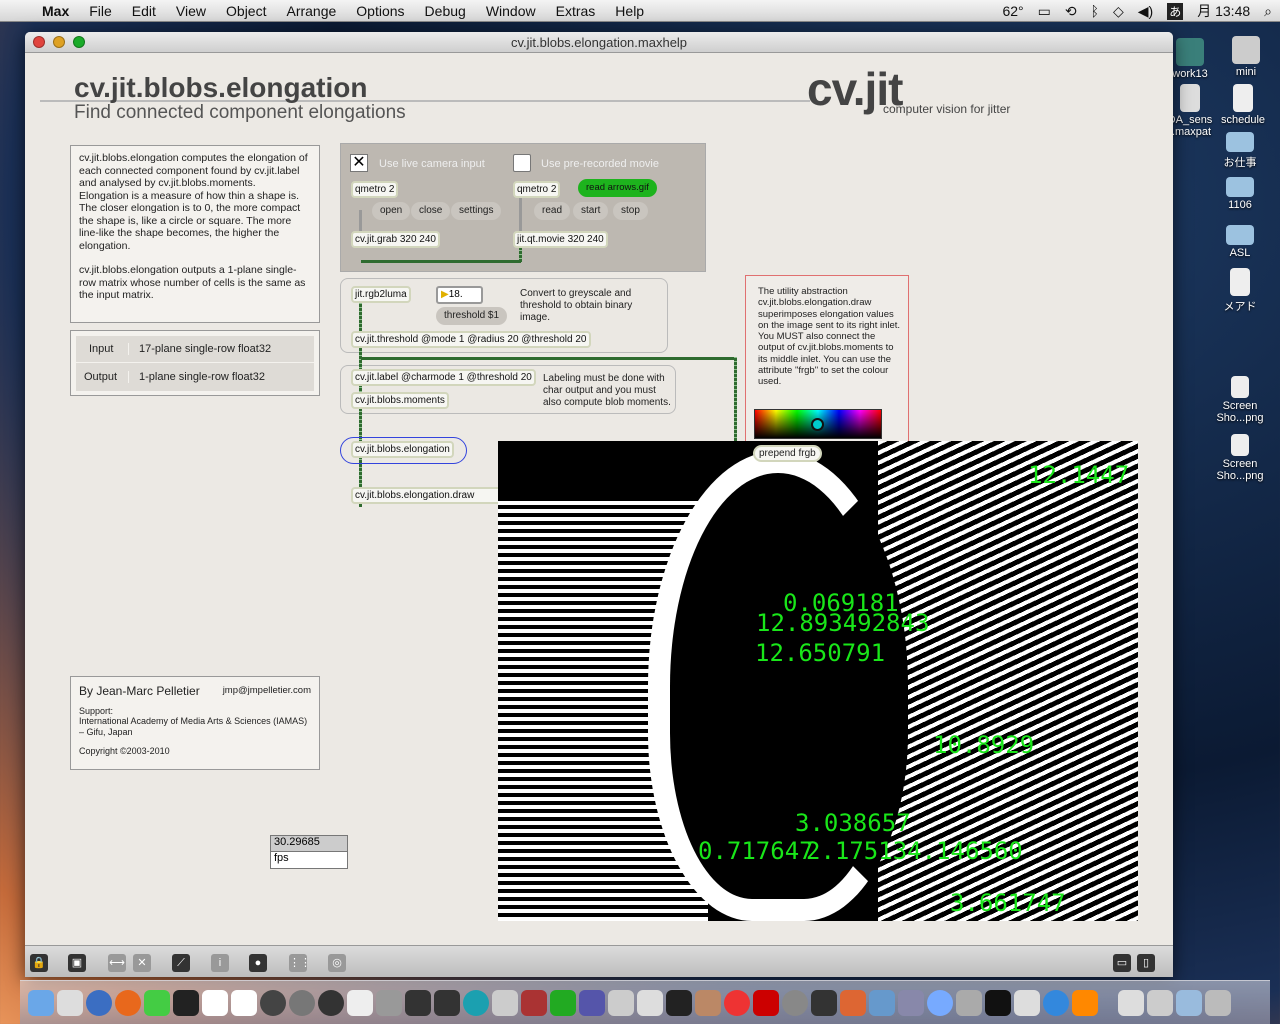 The width and height of the screenshot is (1280, 1024). Describe the element at coordinates (191, 11) in the screenshot. I see `menu-view: View` at that location.